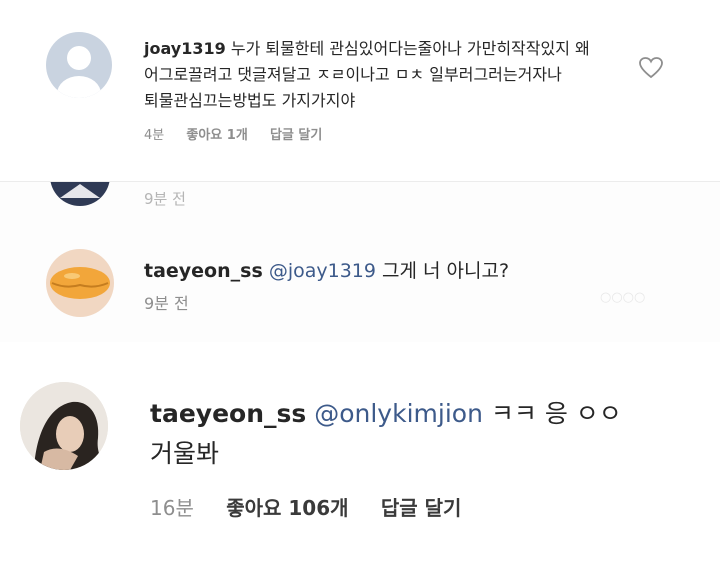  What do you see at coordinates (446, 271) in the screenshot?
I see `comment-text: 그게 너 아니고?` at bounding box center [446, 271].